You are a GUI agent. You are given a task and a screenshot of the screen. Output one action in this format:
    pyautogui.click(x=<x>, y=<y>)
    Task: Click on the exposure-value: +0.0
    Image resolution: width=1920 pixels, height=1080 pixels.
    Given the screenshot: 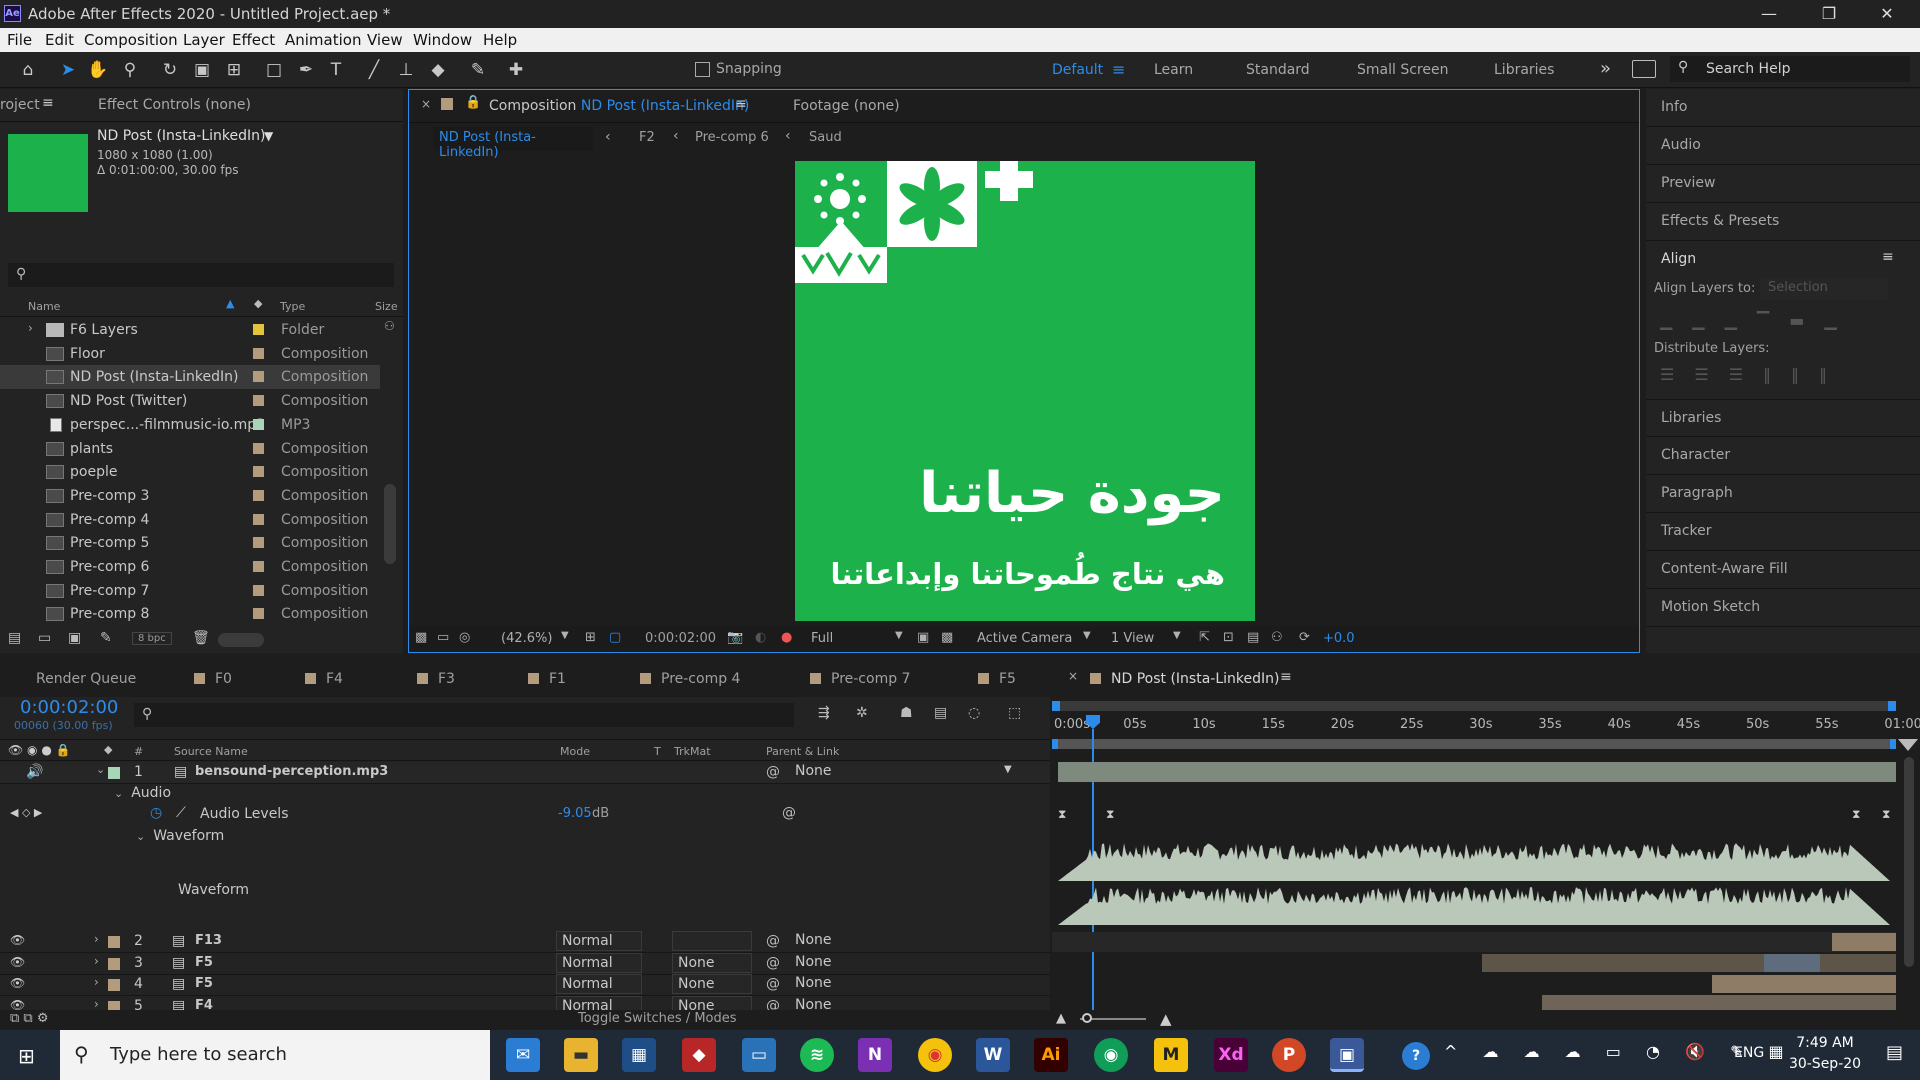 What is the action you would take?
    pyautogui.click(x=1339, y=638)
    